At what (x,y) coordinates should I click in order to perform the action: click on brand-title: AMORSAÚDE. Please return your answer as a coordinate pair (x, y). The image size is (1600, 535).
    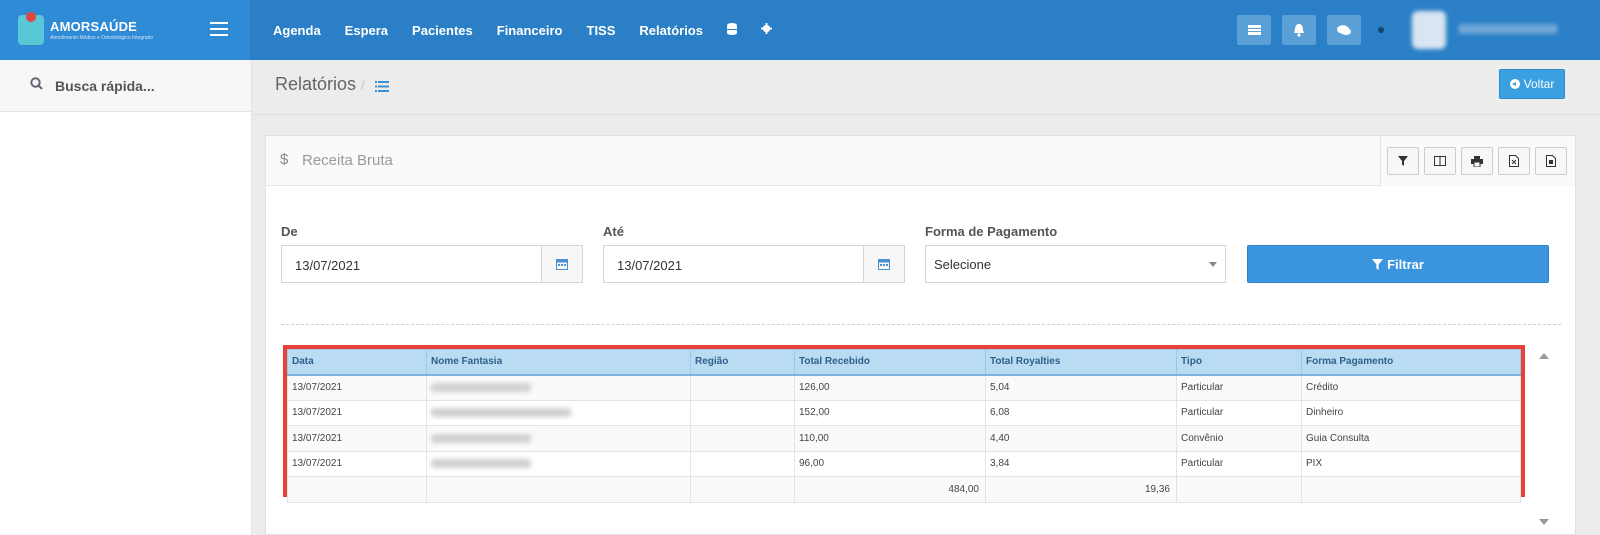
    Looking at the image, I should click on (94, 26).